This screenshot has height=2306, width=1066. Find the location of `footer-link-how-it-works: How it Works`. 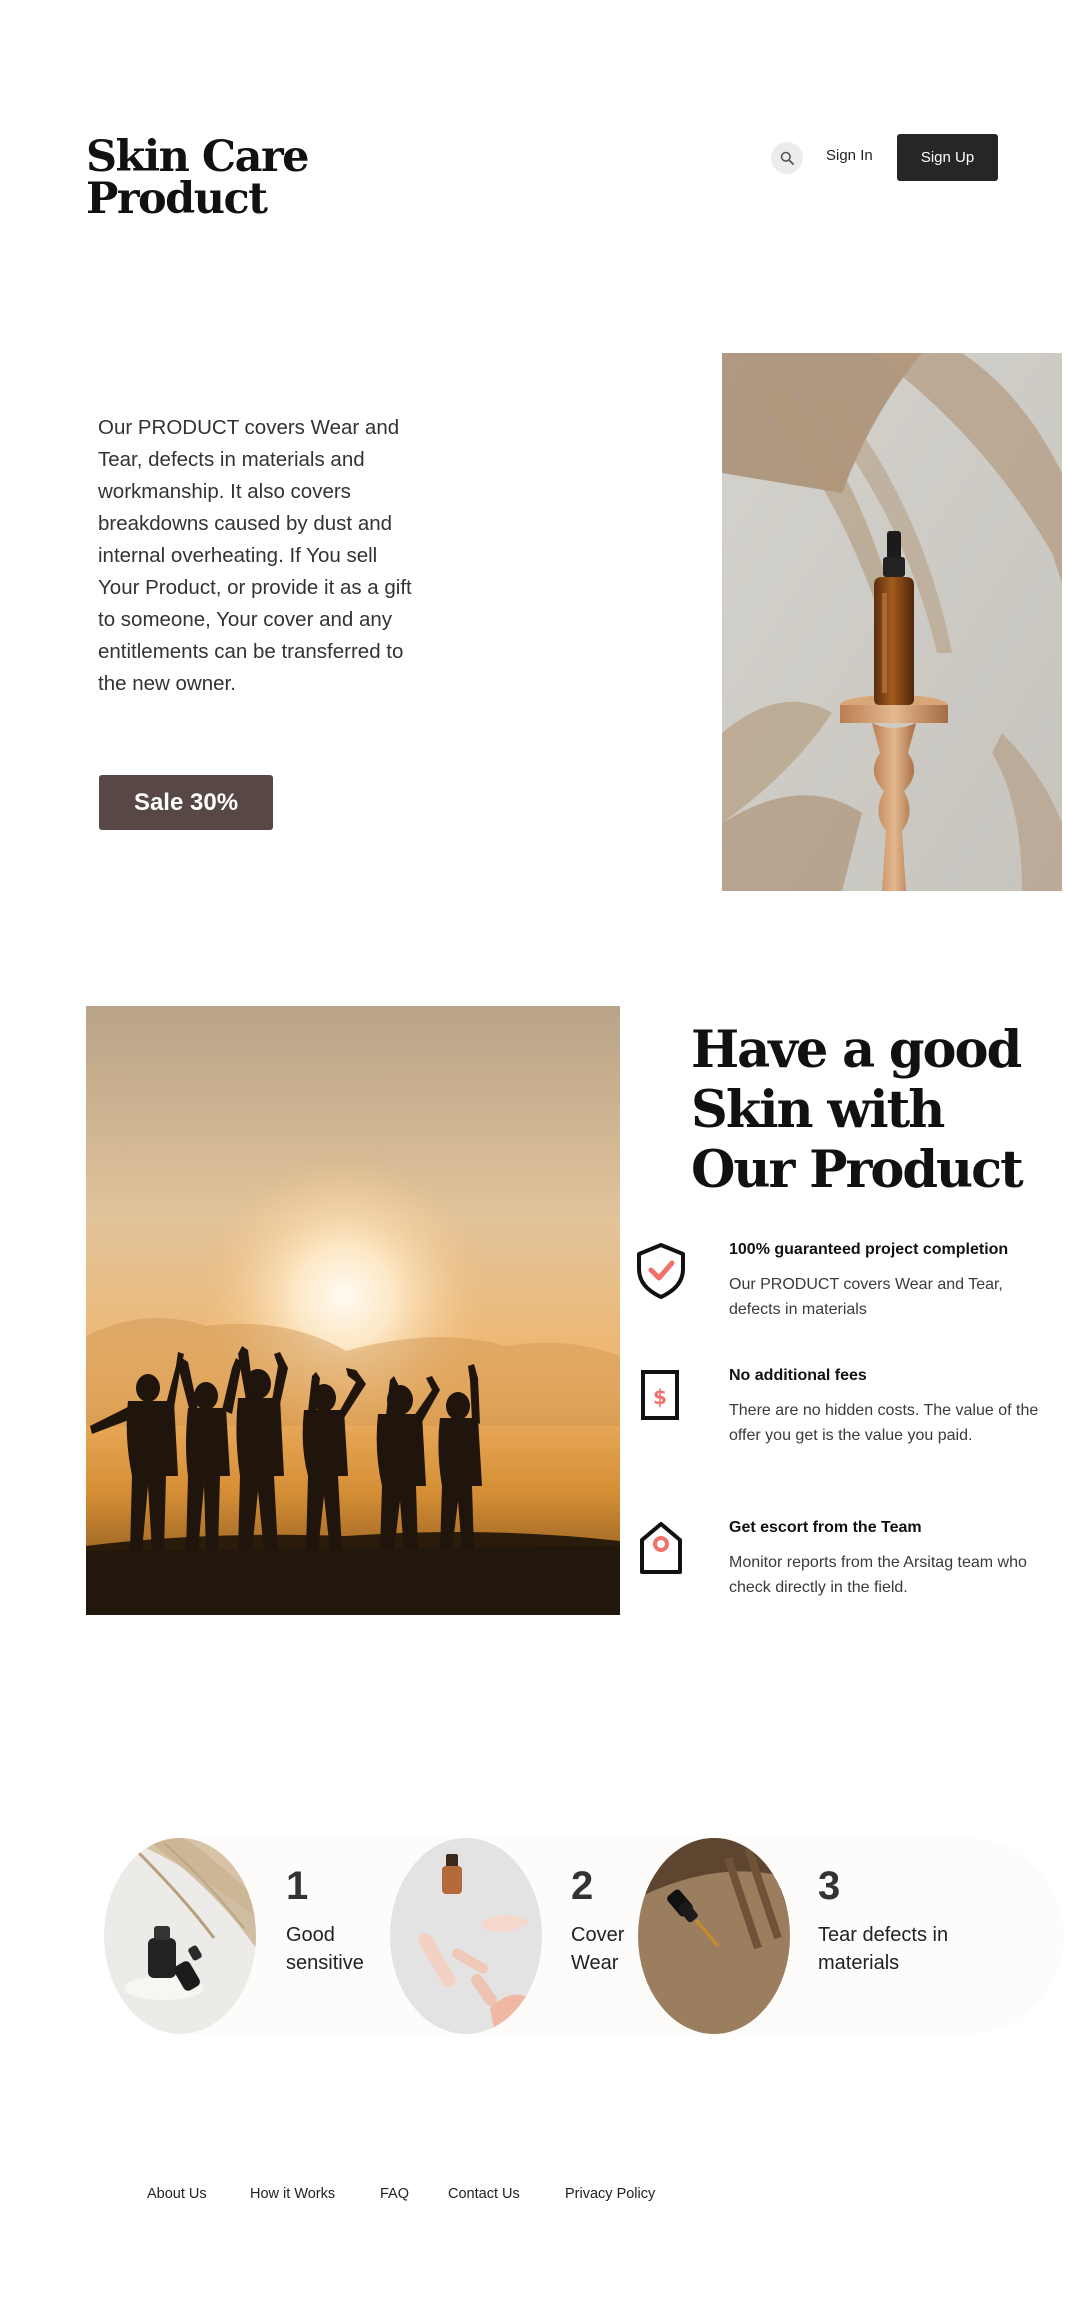

footer-link-how-it-works: How it Works is located at coordinates (292, 2194).